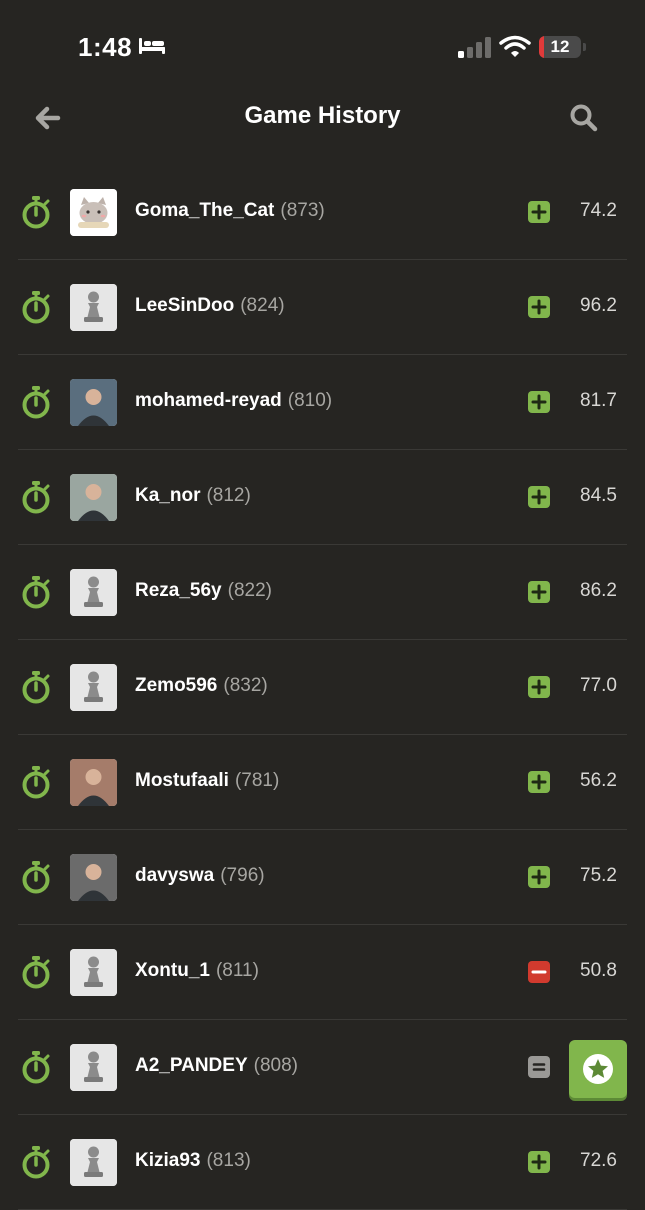 This screenshot has height=1210, width=645. Describe the element at coordinates (262, 305) in the screenshot. I see `player-rating: (824)` at that location.